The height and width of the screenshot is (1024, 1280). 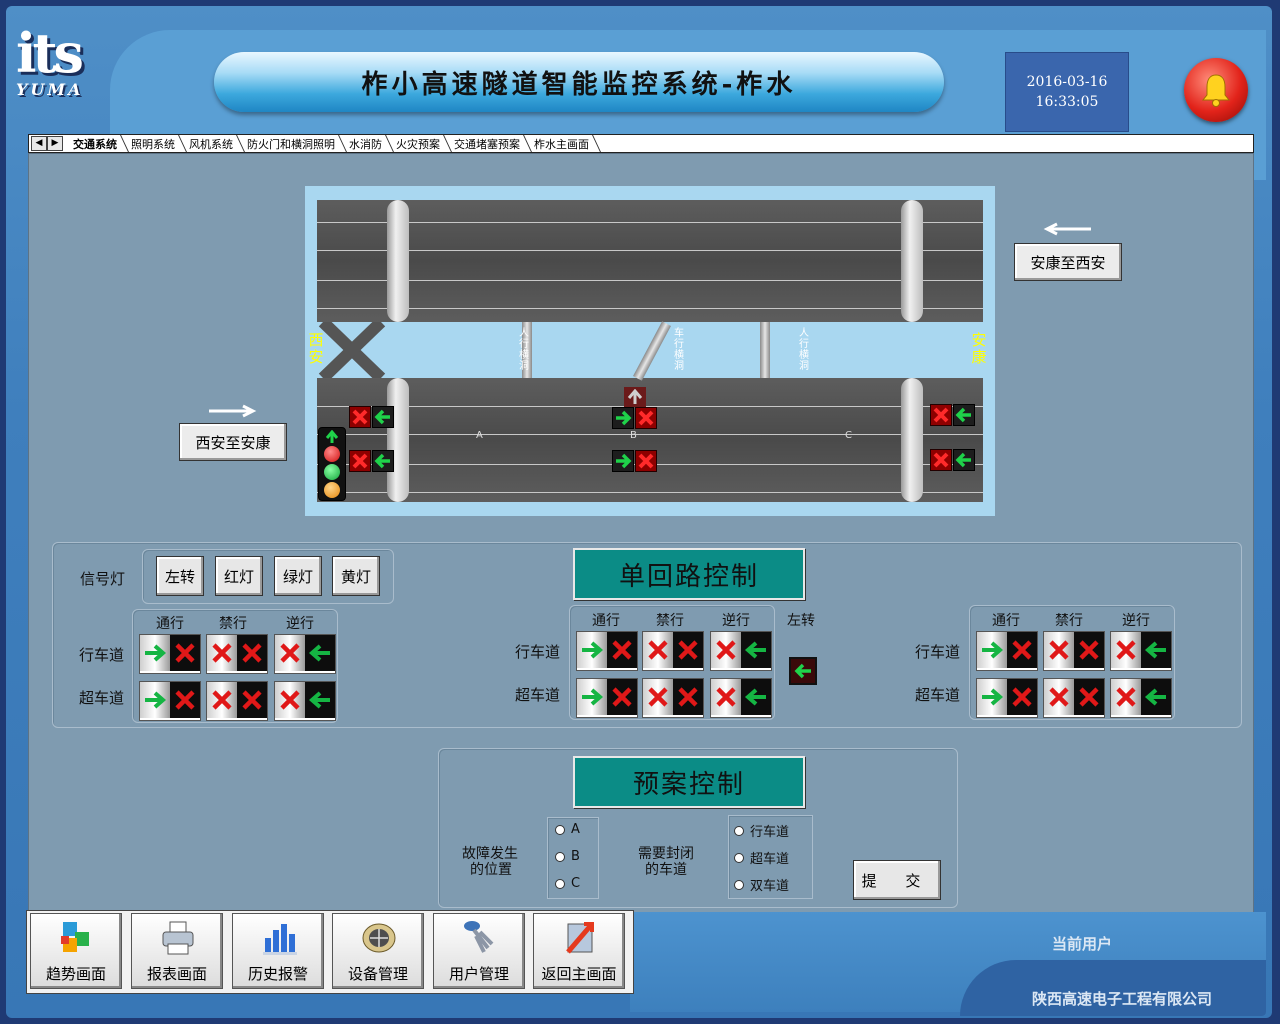 What do you see at coordinates (488, 144) in the screenshot?
I see `tab-congestion-plan: 交通堵塞预案` at bounding box center [488, 144].